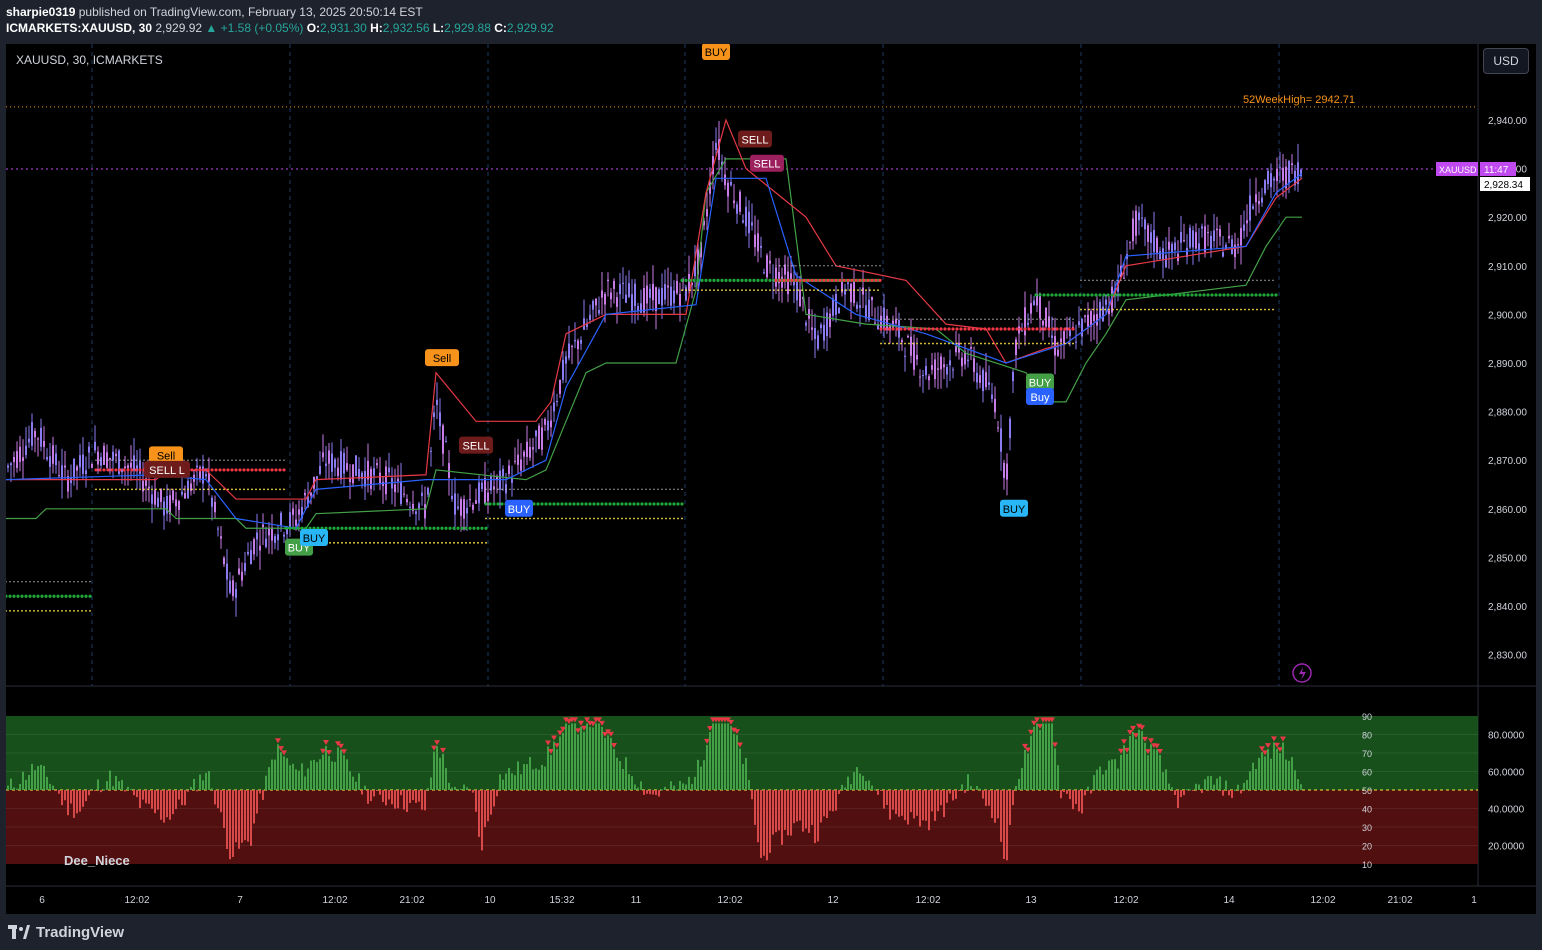 This screenshot has width=1542, height=950. What do you see at coordinates (40, 12) in the screenshot?
I see `author-name: sharpie0319` at bounding box center [40, 12].